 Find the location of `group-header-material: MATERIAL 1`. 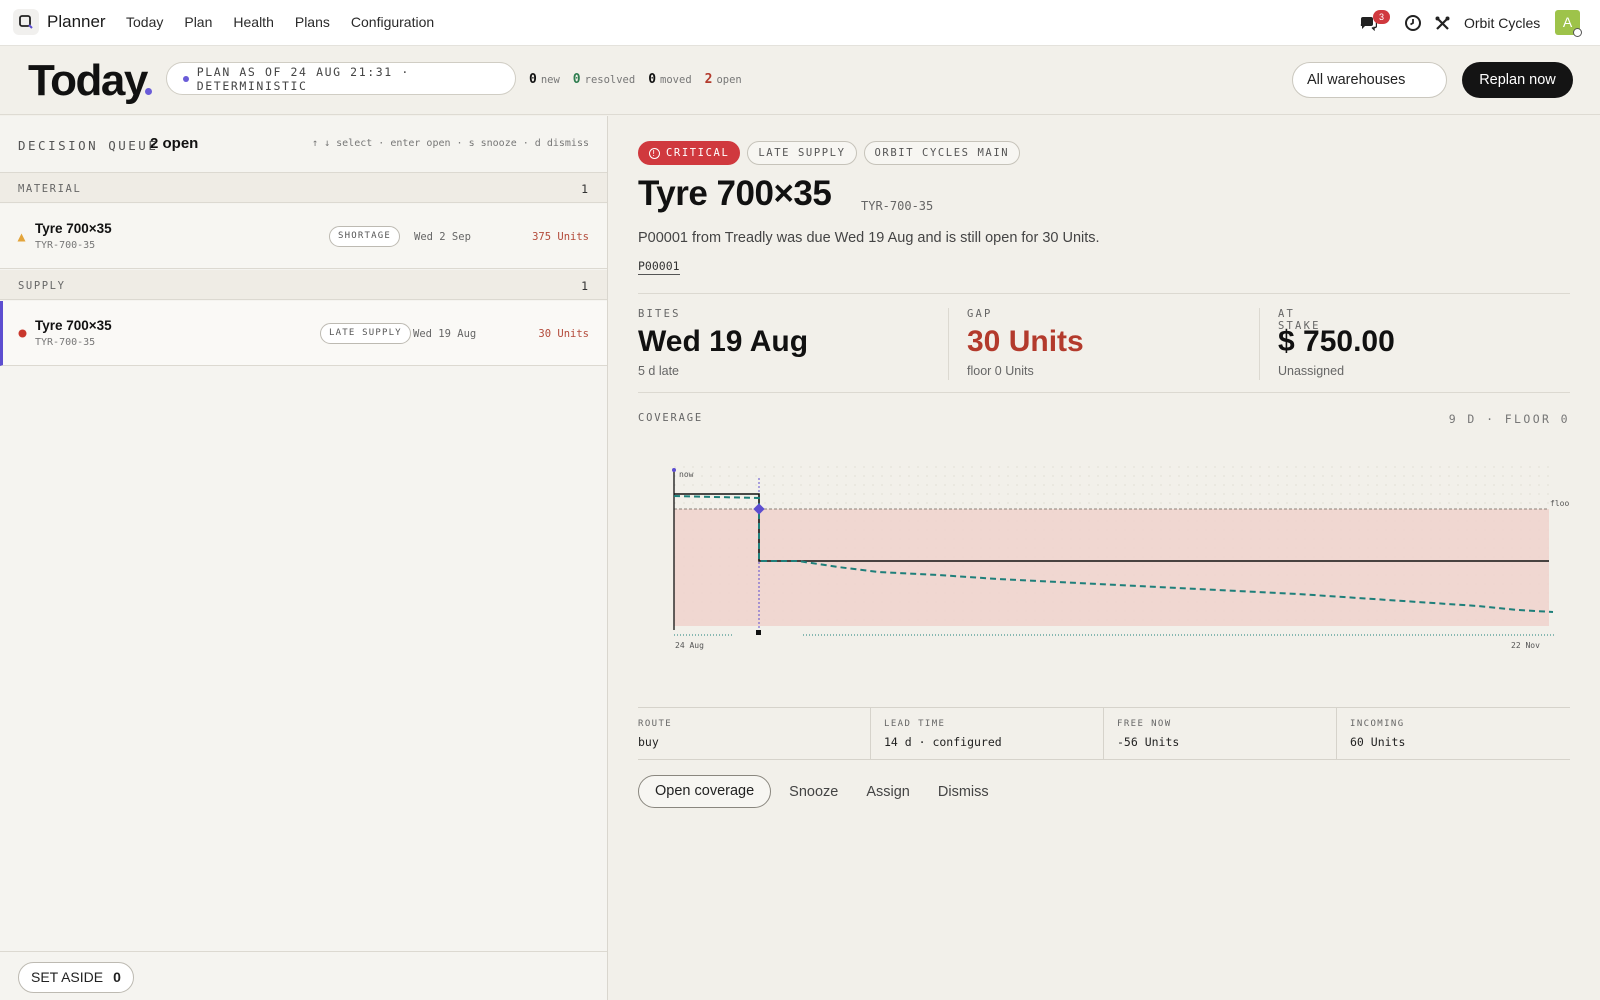

group-header-material: MATERIAL 1 is located at coordinates (303, 188).